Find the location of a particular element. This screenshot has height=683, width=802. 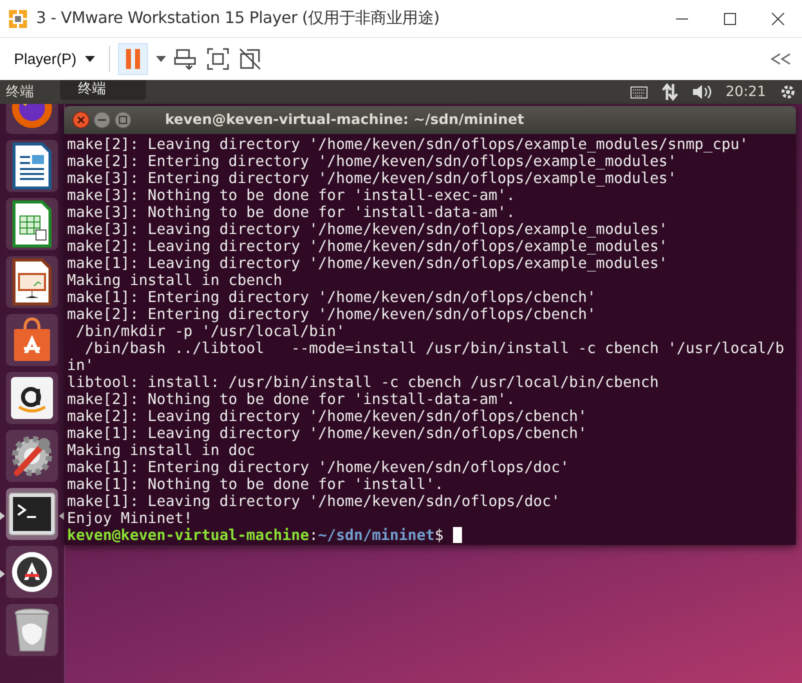

spreadsheet-icon is located at coordinates (32, 224).